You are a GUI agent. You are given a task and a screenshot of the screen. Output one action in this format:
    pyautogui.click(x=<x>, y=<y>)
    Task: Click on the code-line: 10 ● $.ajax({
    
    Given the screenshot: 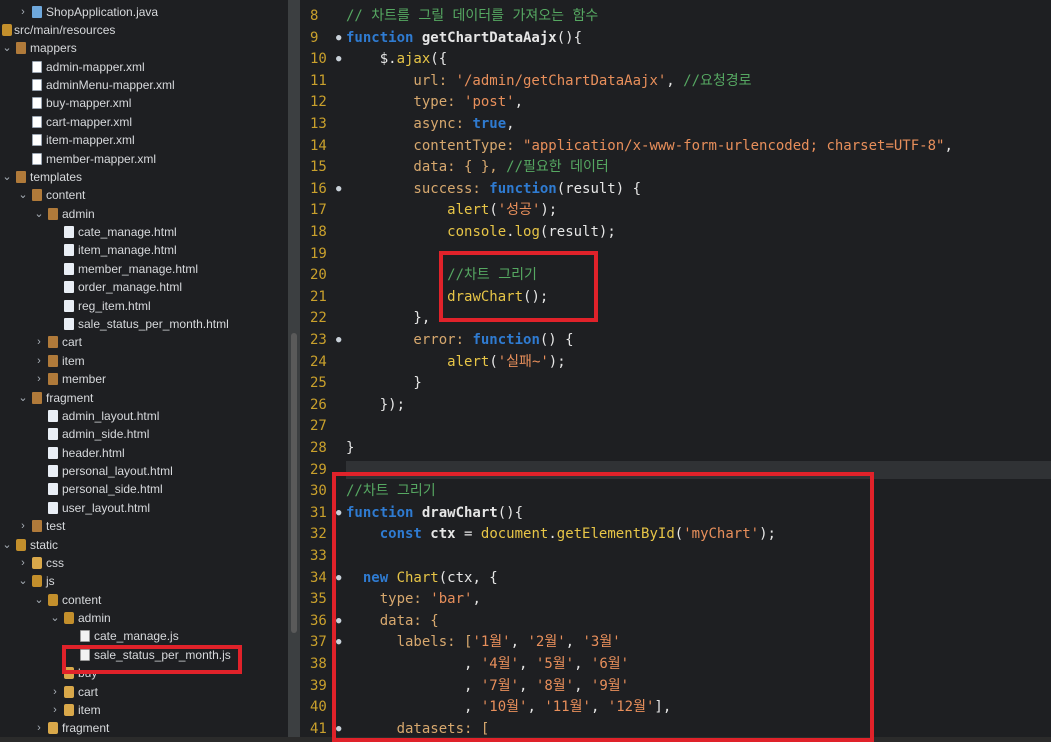 What is the action you would take?
    pyautogui.click(x=675, y=60)
    